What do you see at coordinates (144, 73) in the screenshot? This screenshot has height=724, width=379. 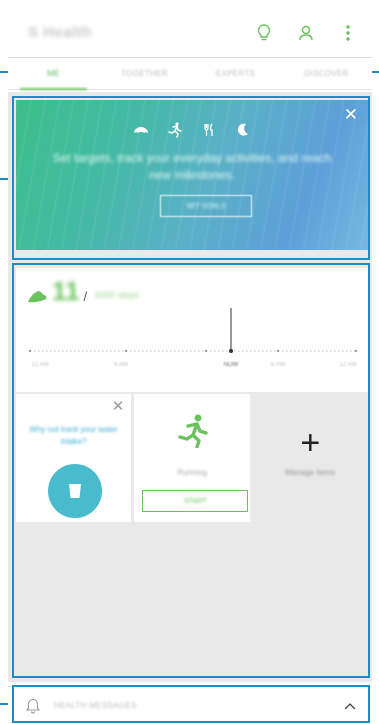 I see `tab-together: TOGETHER` at bounding box center [144, 73].